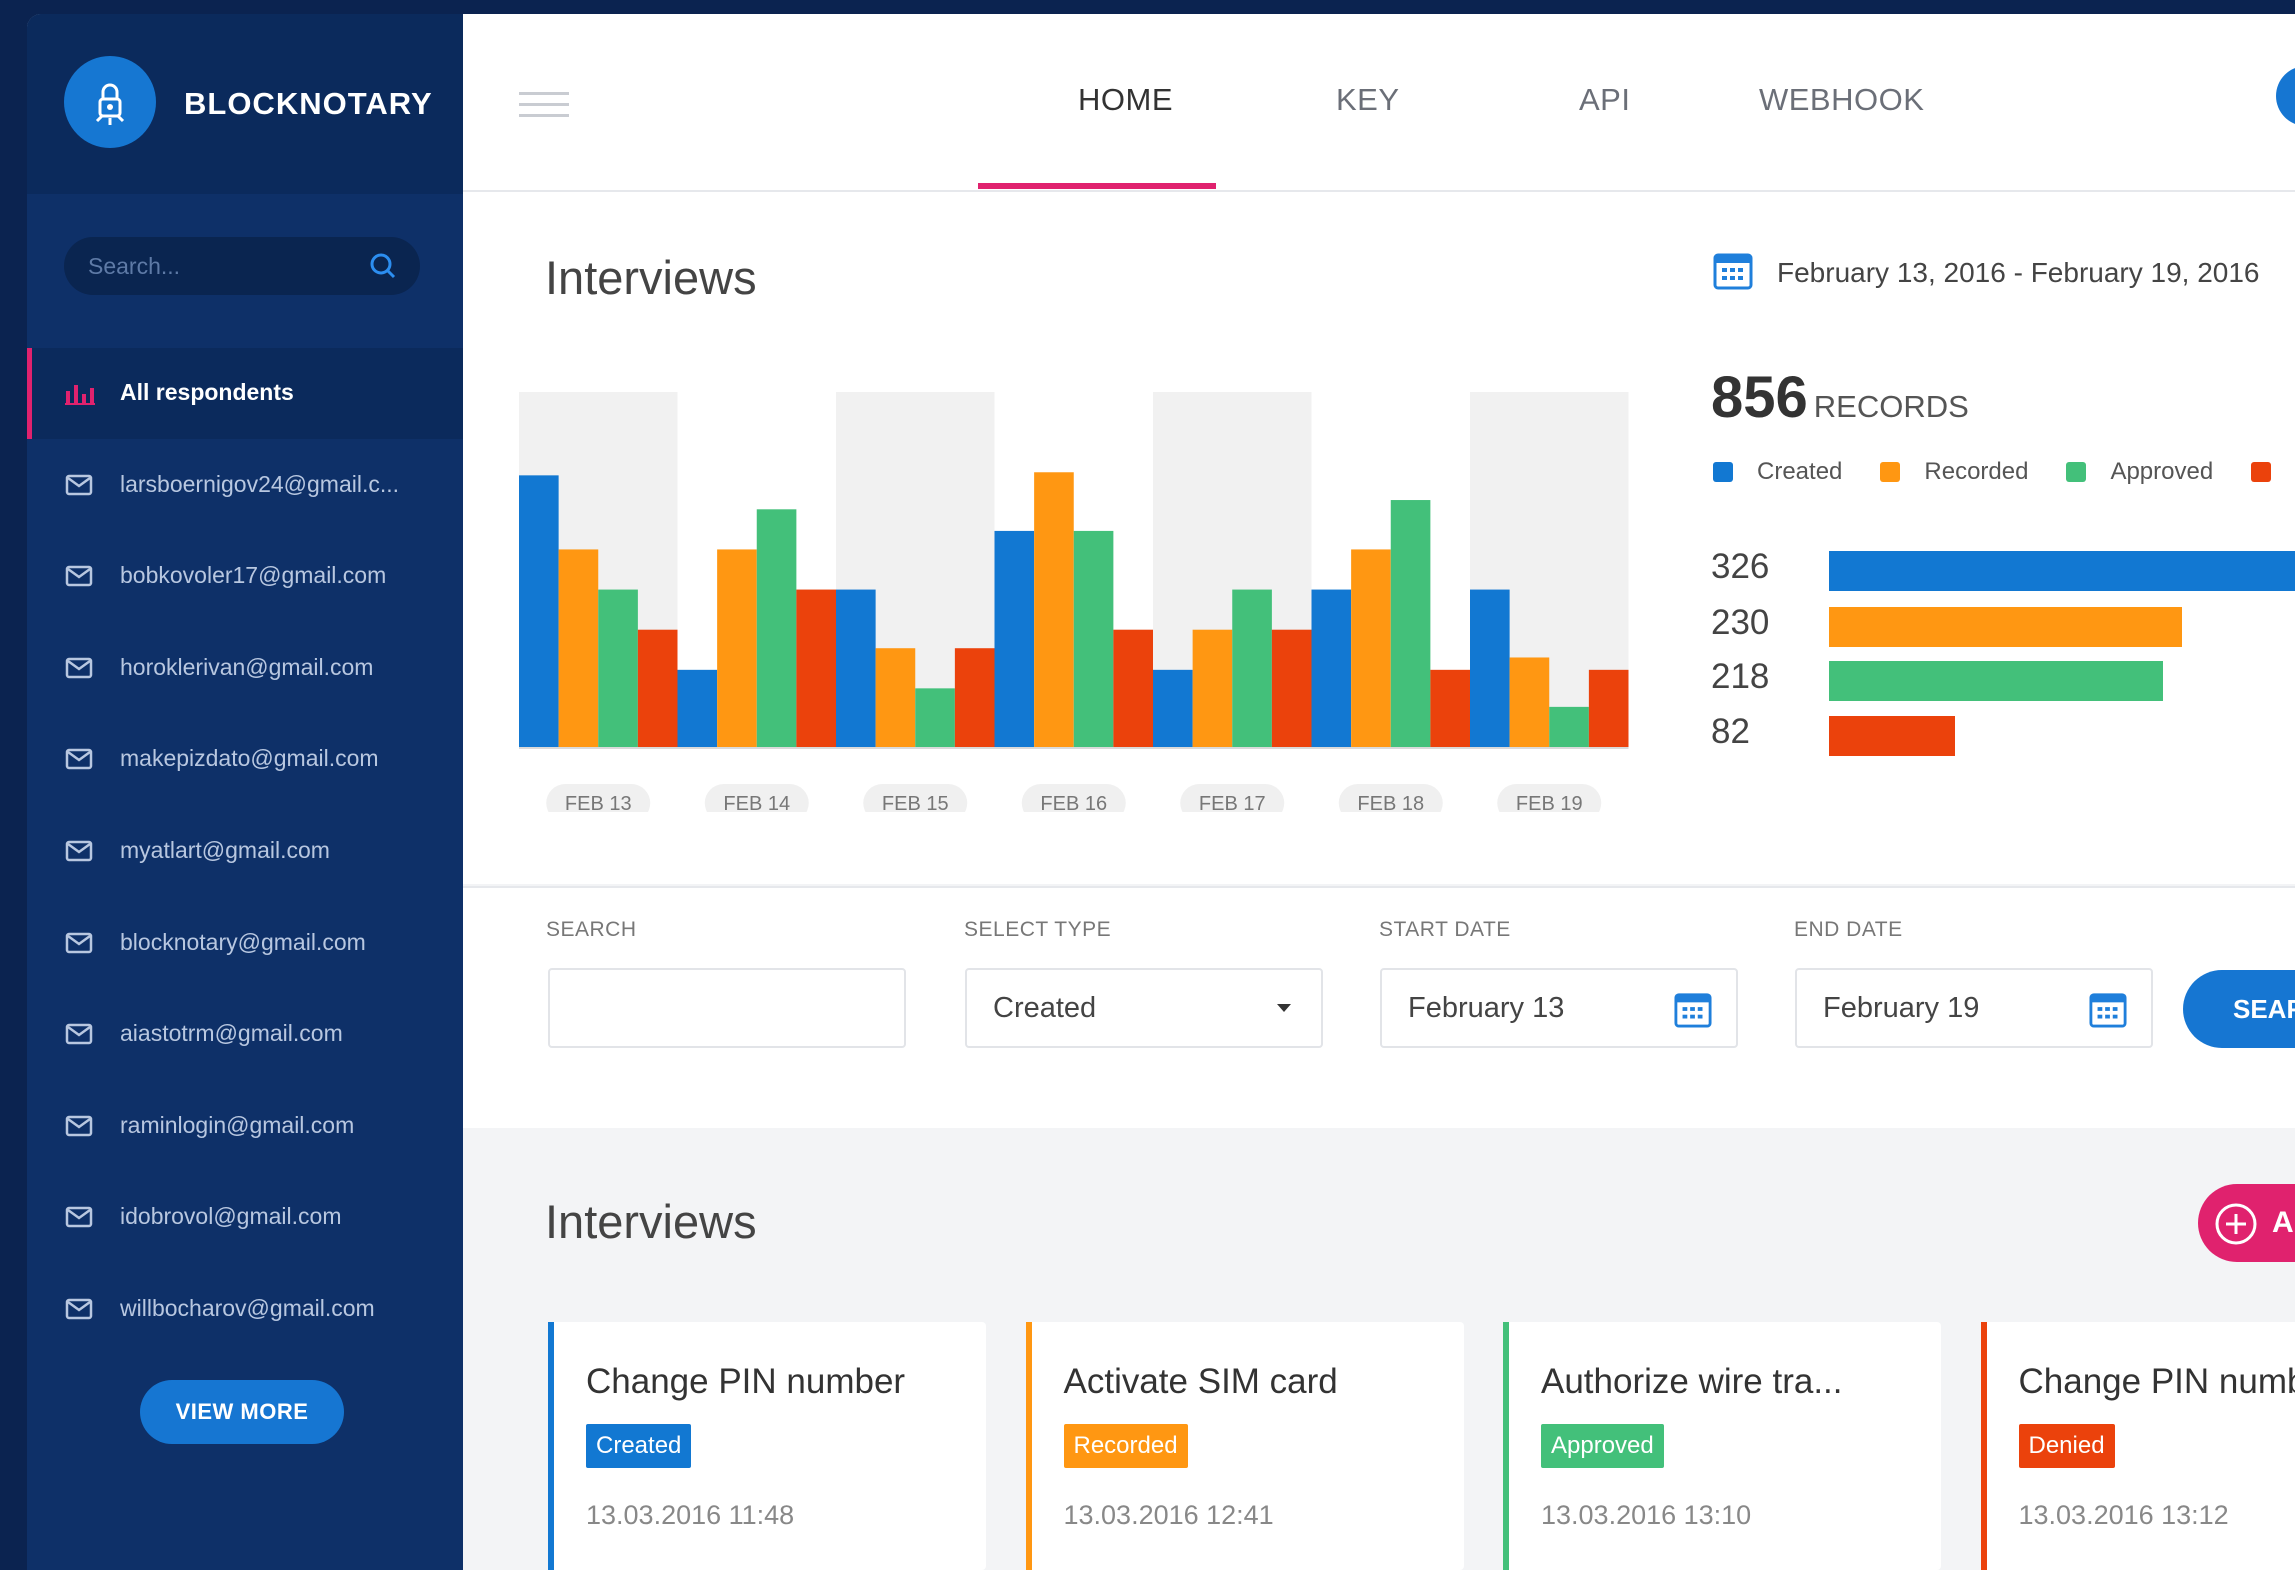 The image size is (2295, 1570). What do you see at coordinates (242, 1412) in the screenshot?
I see `view-more-button: VIEW MORE` at bounding box center [242, 1412].